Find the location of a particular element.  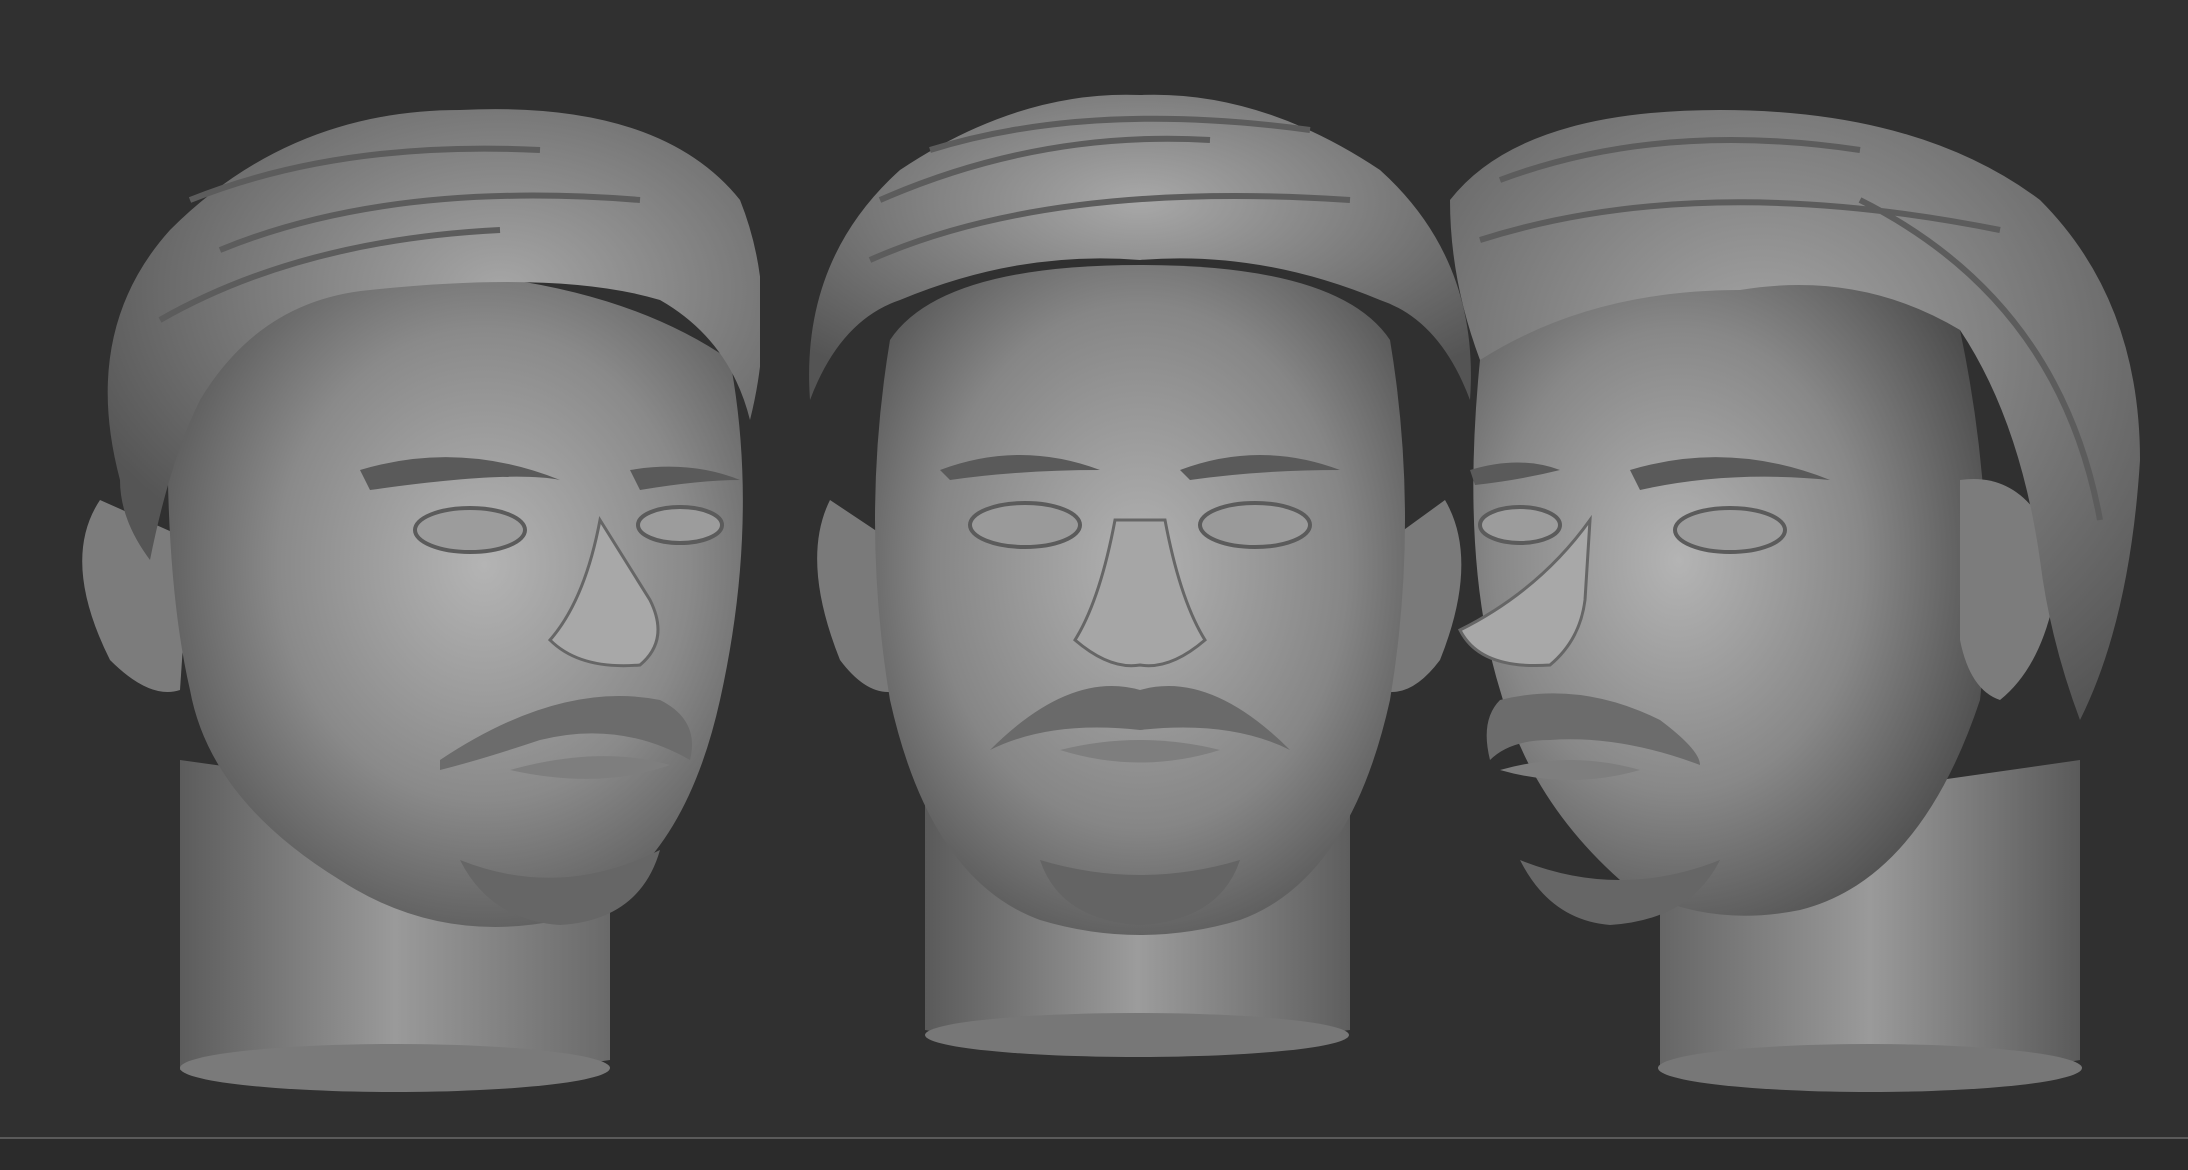

viewport-bottom-strip is located at coordinates (1094, 1154).